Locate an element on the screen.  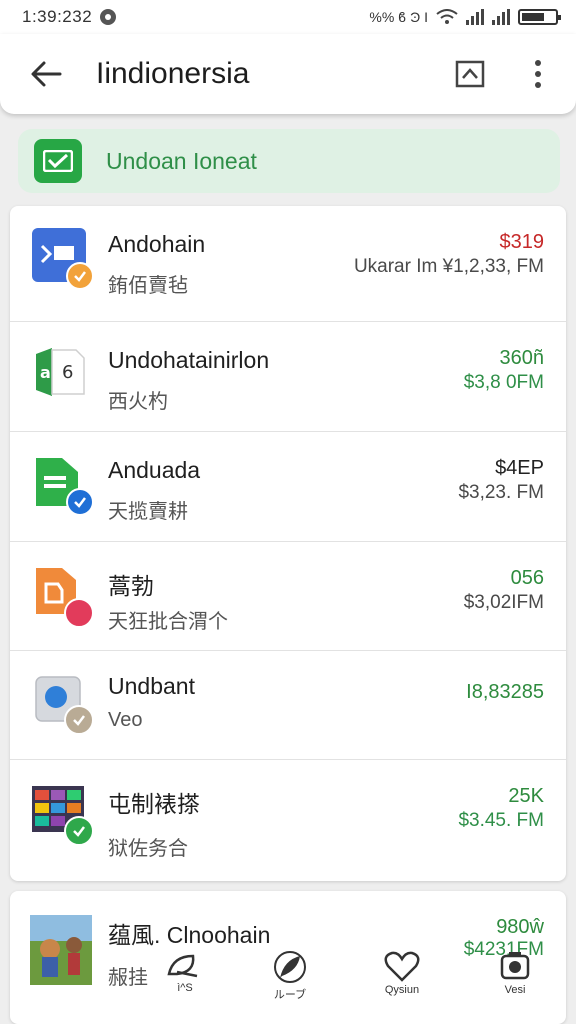
item-subtitle: 天揽賣耕 is located at coordinates (148, 512).